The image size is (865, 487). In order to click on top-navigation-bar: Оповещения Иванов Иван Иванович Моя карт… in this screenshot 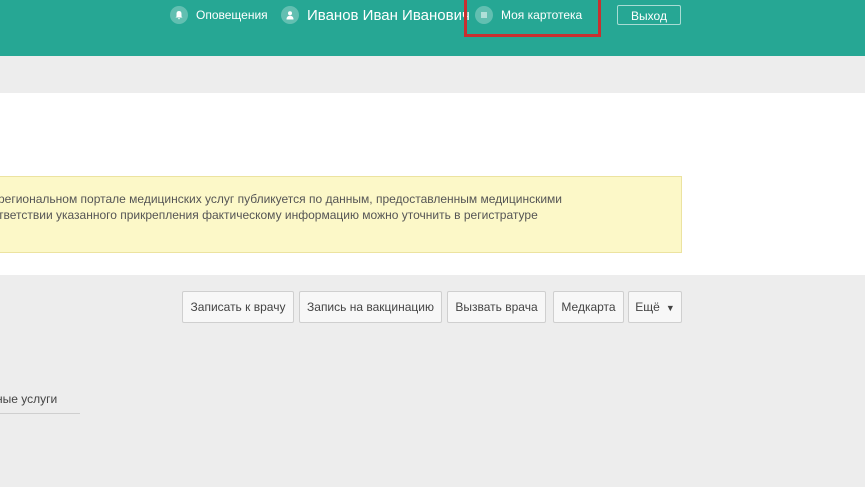, I will do `click(432, 28)`.